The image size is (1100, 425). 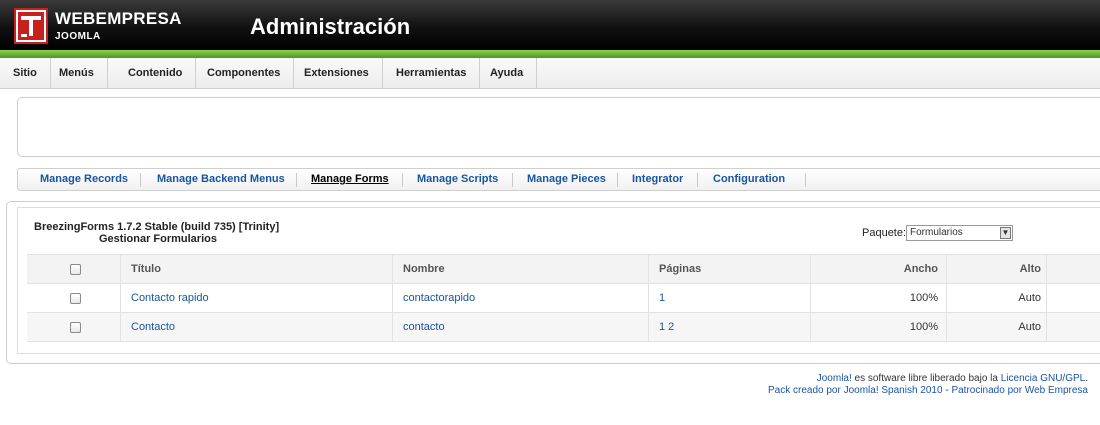 What do you see at coordinates (439, 298) in the screenshot?
I see `form-name-link: contactorapido` at bounding box center [439, 298].